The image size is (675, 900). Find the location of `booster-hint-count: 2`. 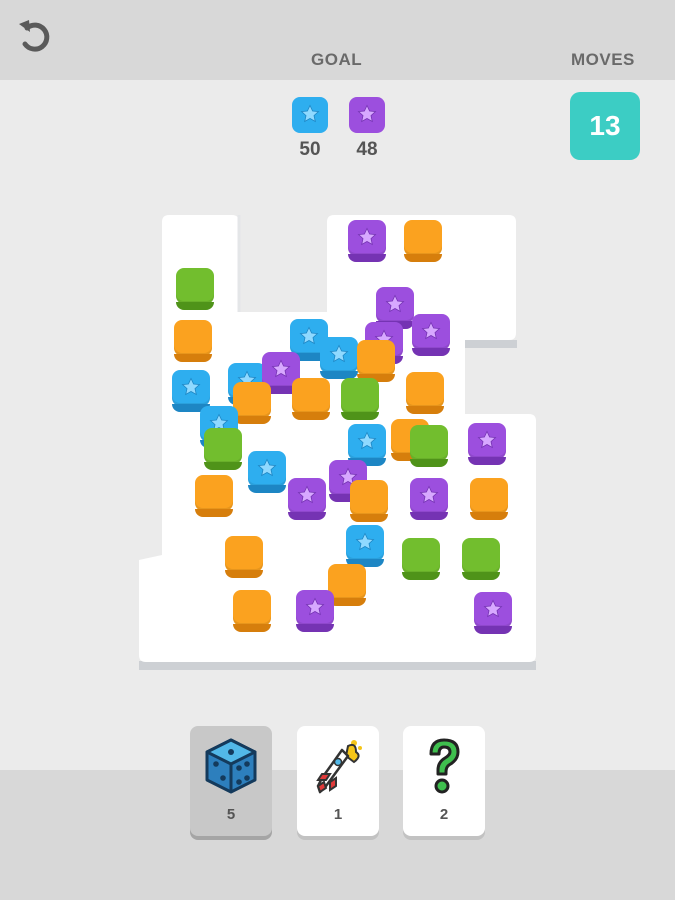

booster-hint-count: 2 is located at coordinates (444, 814).